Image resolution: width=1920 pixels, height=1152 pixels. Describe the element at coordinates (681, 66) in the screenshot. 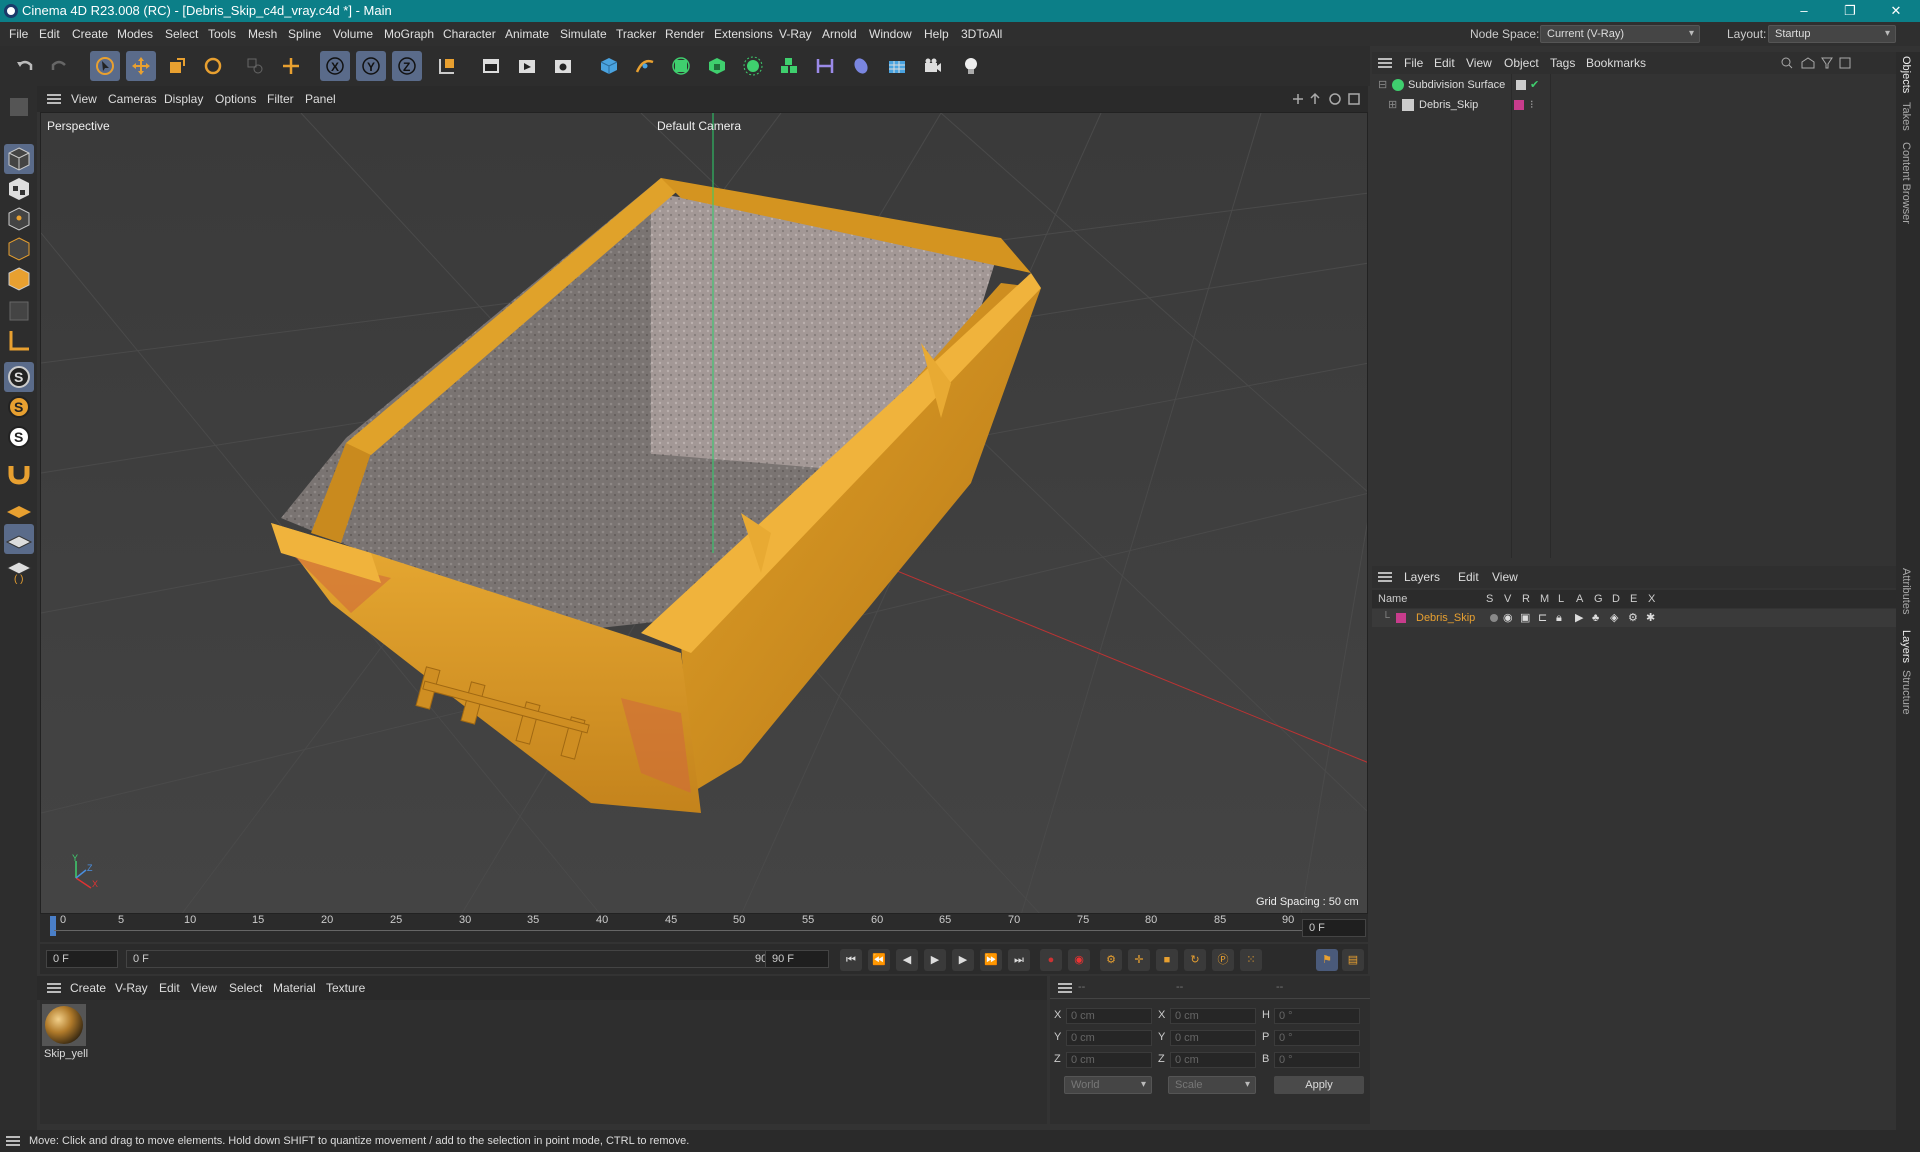

I see `subdivision-button` at that location.